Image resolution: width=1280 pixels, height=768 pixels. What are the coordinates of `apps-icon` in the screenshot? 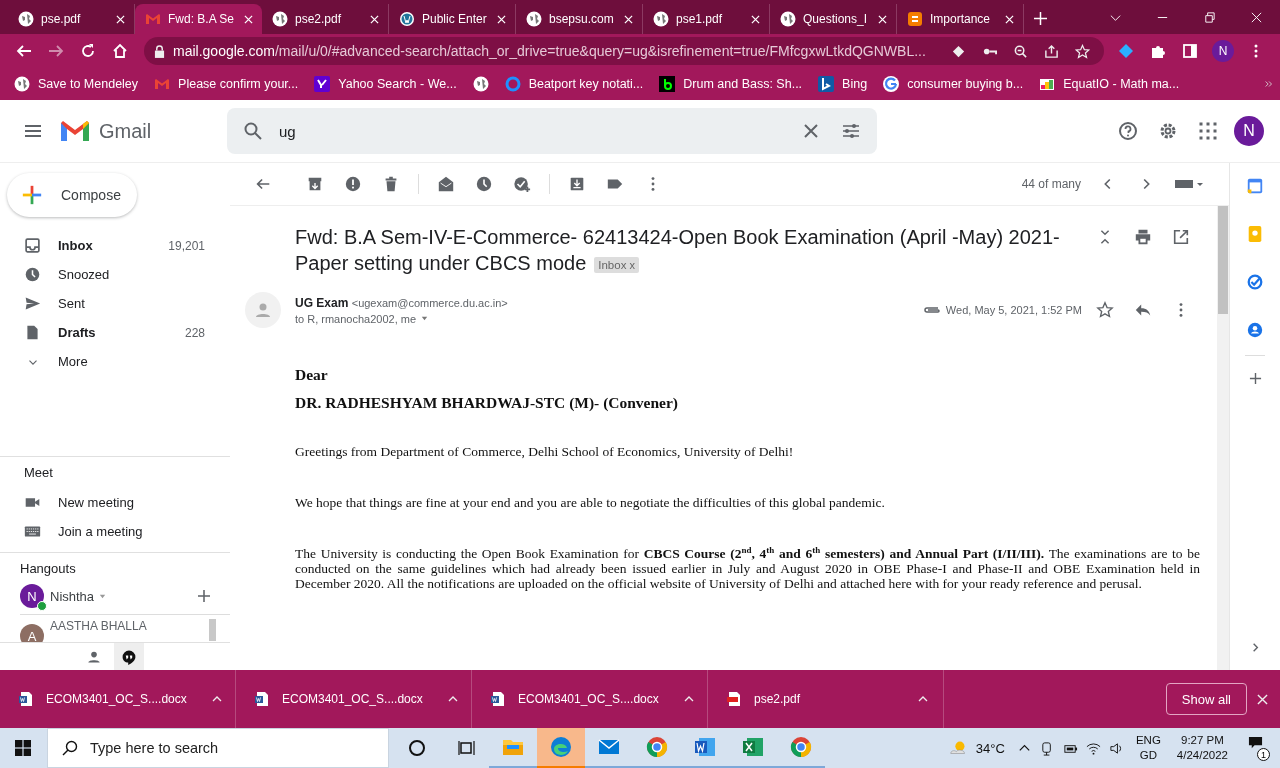 It's located at (1208, 131).